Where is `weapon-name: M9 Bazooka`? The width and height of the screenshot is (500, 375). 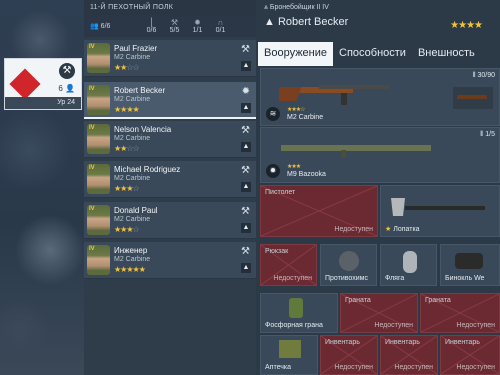 weapon-name: M9 Bazooka is located at coordinates (306, 174).